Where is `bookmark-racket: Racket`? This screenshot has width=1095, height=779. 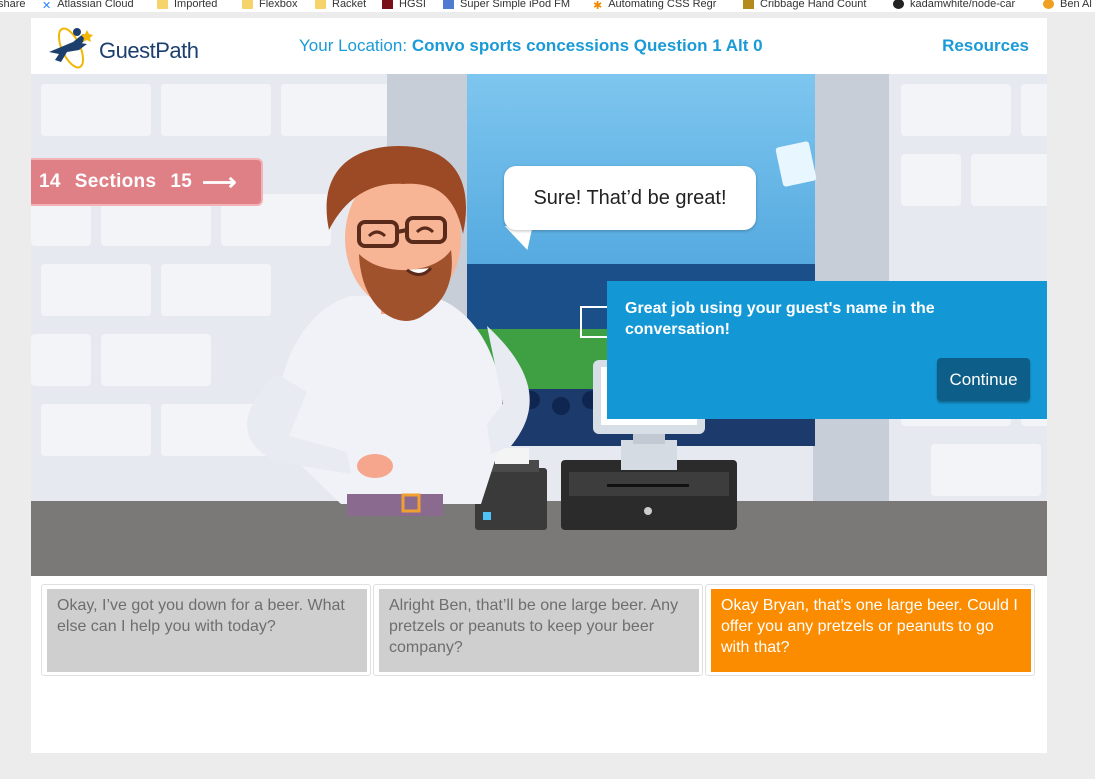 bookmark-racket: Racket is located at coordinates (340, 5).